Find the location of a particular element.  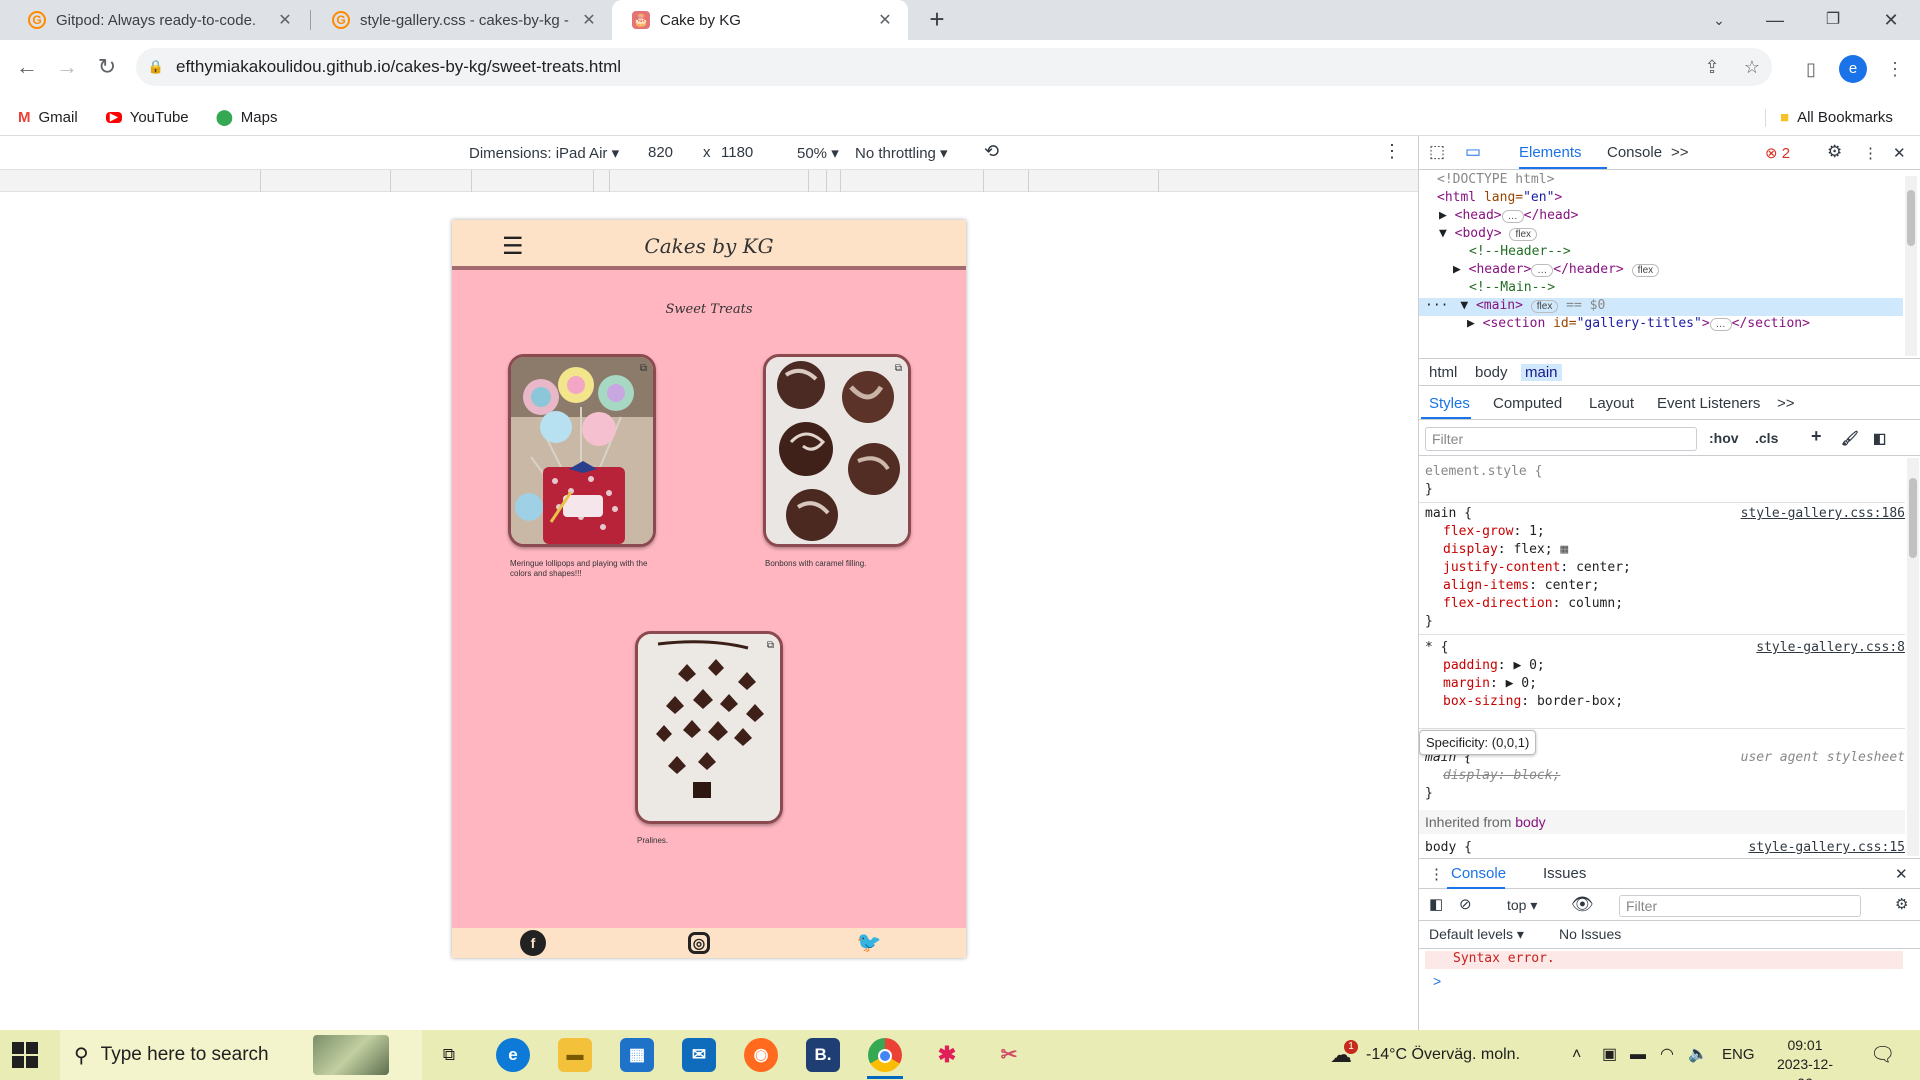

bookmark-star-icon: ☆ is located at coordinates (1752, 67).